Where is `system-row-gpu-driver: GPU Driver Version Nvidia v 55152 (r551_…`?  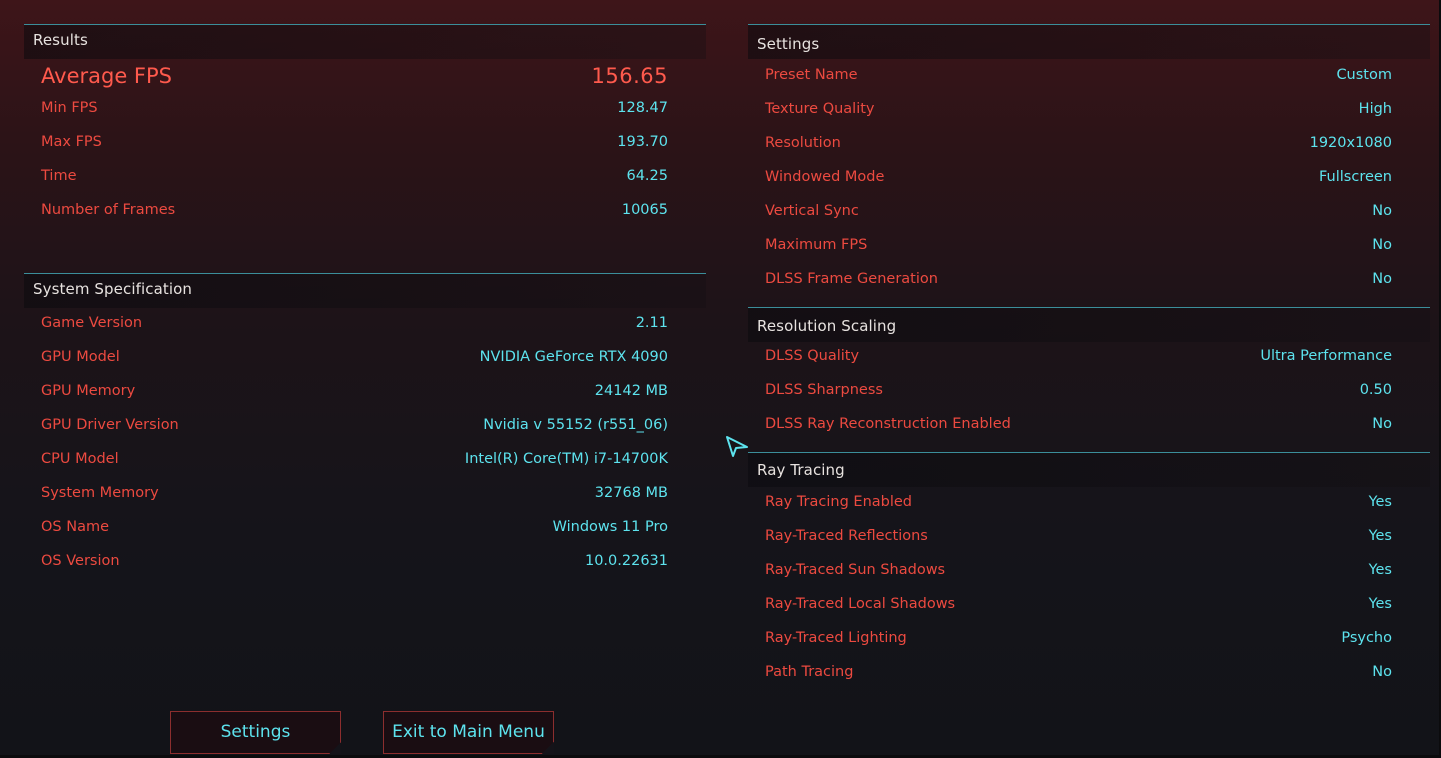
system-row-gpu-driver: GPU Driver Version Nvidia v 55152 (r551_… is located at coordinates (354, 428).